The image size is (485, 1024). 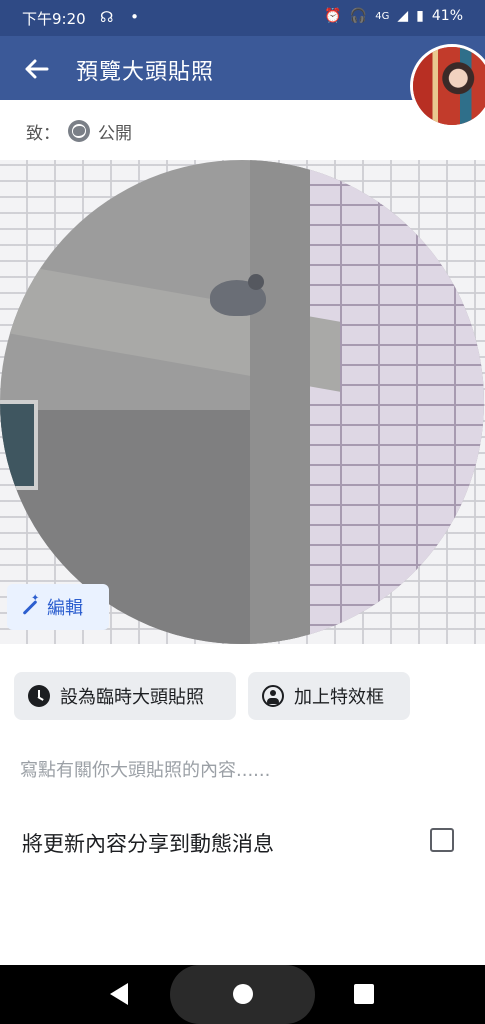 I want to click on audience-prefix: 致：, so click(x=43, y=133).